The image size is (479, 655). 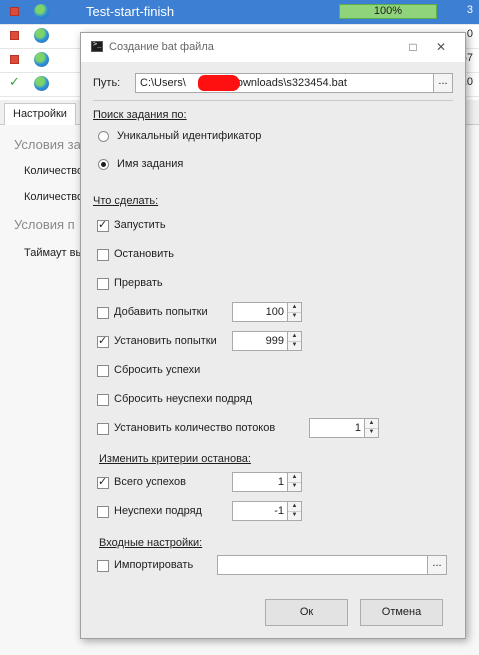 What do you see at coordinates (273, 100) in the screenshot?
I see `divider` at bounding box center [273, 100].